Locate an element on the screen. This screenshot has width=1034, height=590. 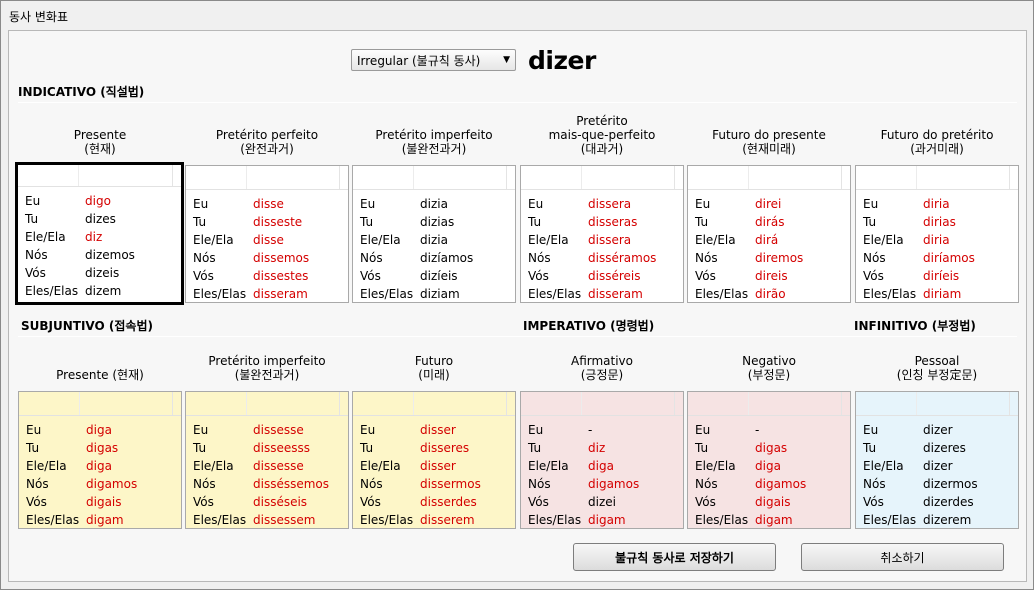
verb-form-cell: disseesss is located at coordinates (278, 448).